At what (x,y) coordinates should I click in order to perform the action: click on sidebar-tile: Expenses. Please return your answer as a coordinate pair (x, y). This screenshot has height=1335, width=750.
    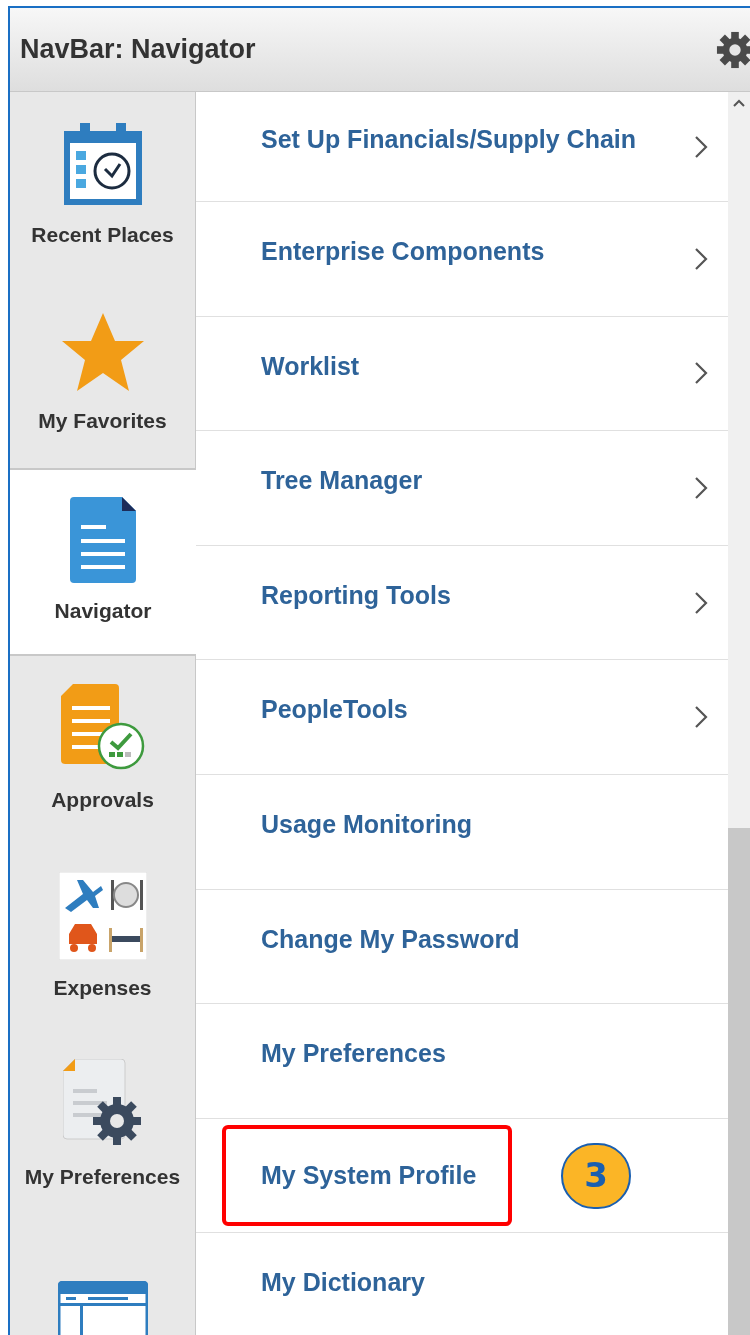
    Looking at the image, I should click on (102, 938).